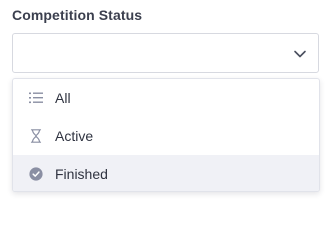 The height and width of the screenshot is (240, 333). Describe the element at coordinates (63, 98) in the screenshot. I see `option-label: All` at that location.